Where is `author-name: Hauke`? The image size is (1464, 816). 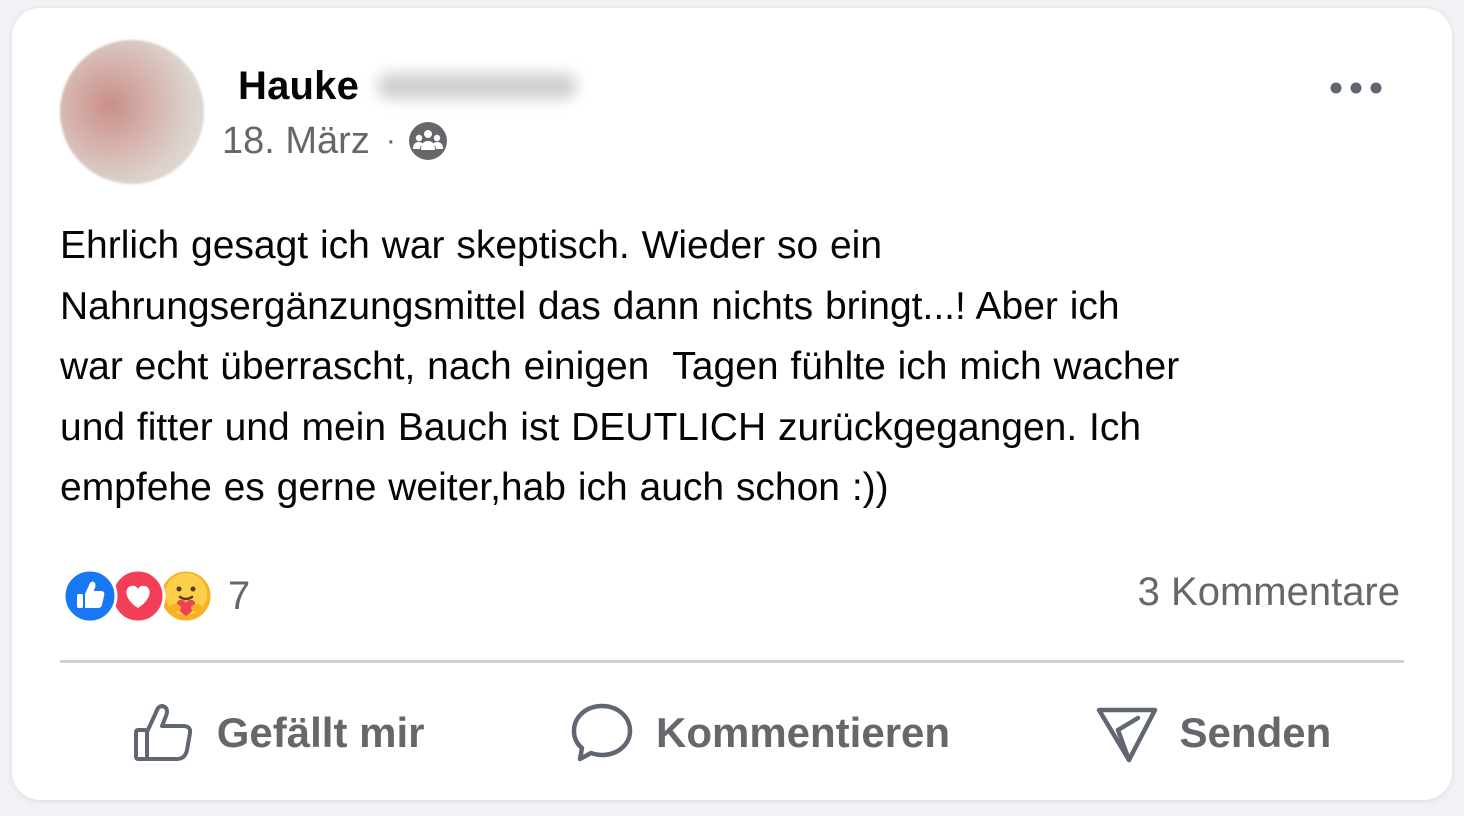
author-name: Hauke is located at coordinates (298, 86).